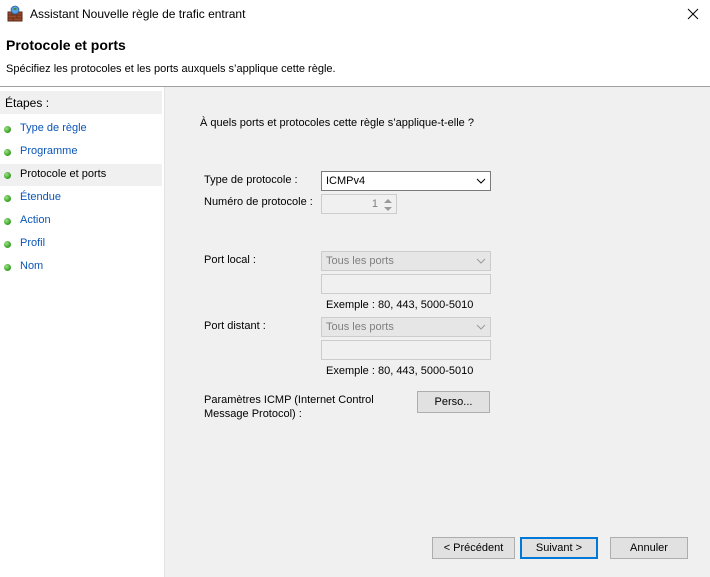 This screenshot has height=577, width=710. I want to click on remote-port-value: Tous les ports, so click(360, 327).